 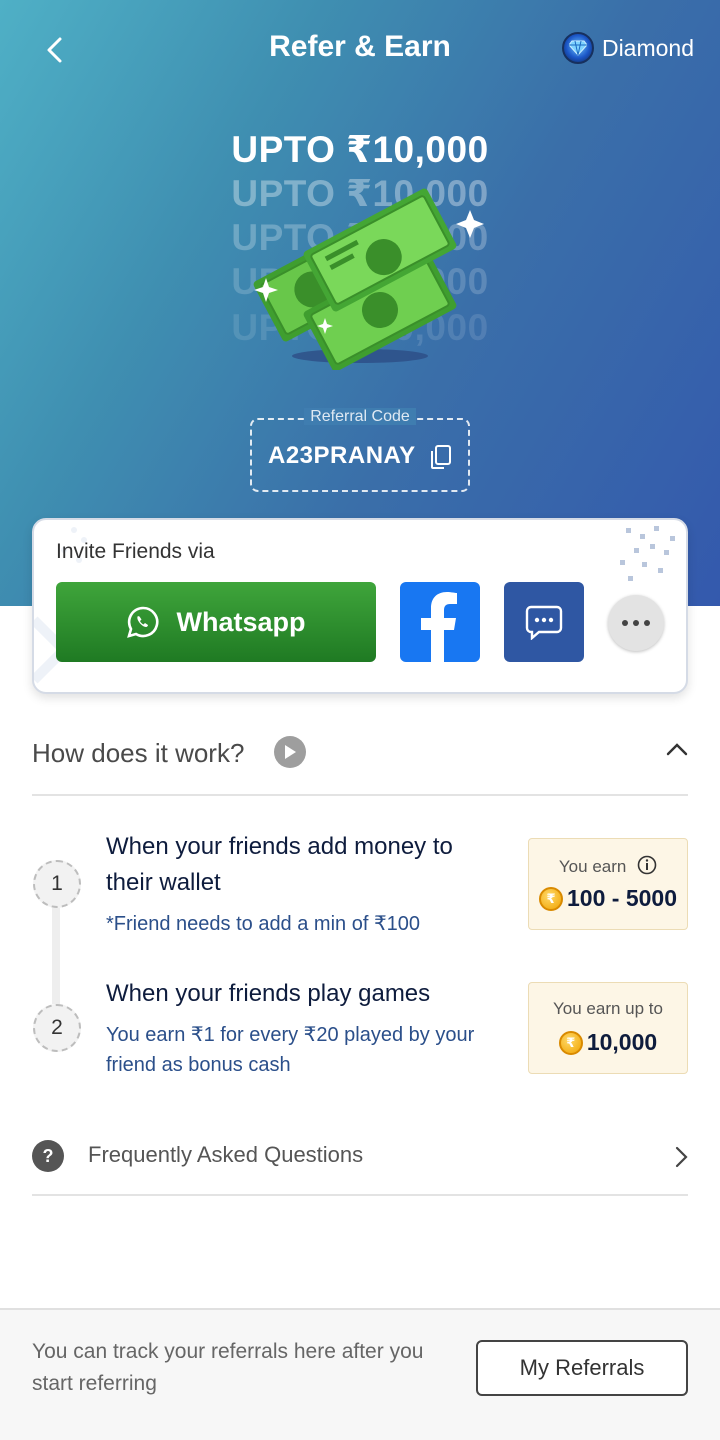 What do you see at coordinates (608, 1008) in the screenshot?
I see `earn-label: You earn up to` at bounding box center [608, 1008].